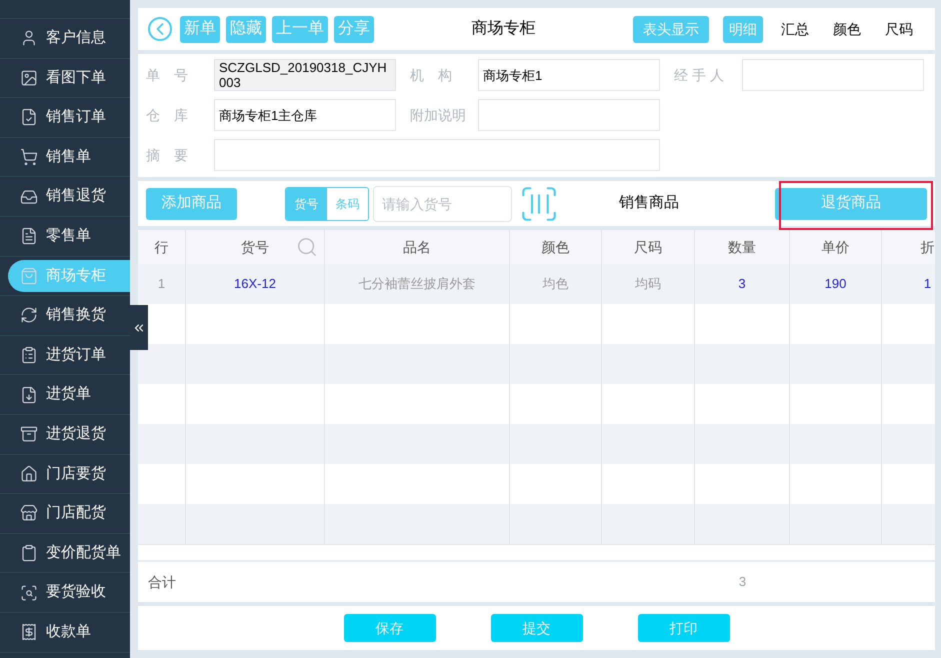  What do you see at coordinates (65, 196) in the screenshot?
I see `sidebar-item: 销售退货` at bounding box center [65, 196].